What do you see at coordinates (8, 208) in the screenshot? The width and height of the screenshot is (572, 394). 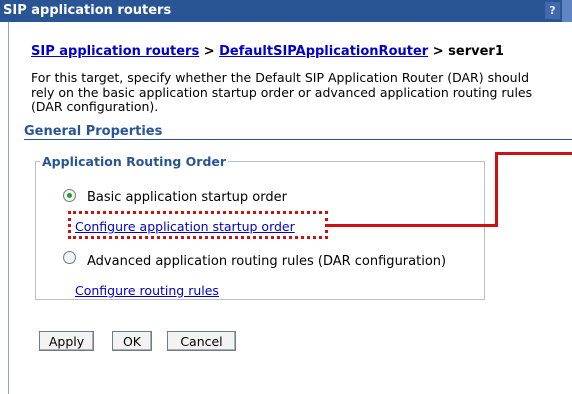 I see `left-border` at bounding box center [8, 208].